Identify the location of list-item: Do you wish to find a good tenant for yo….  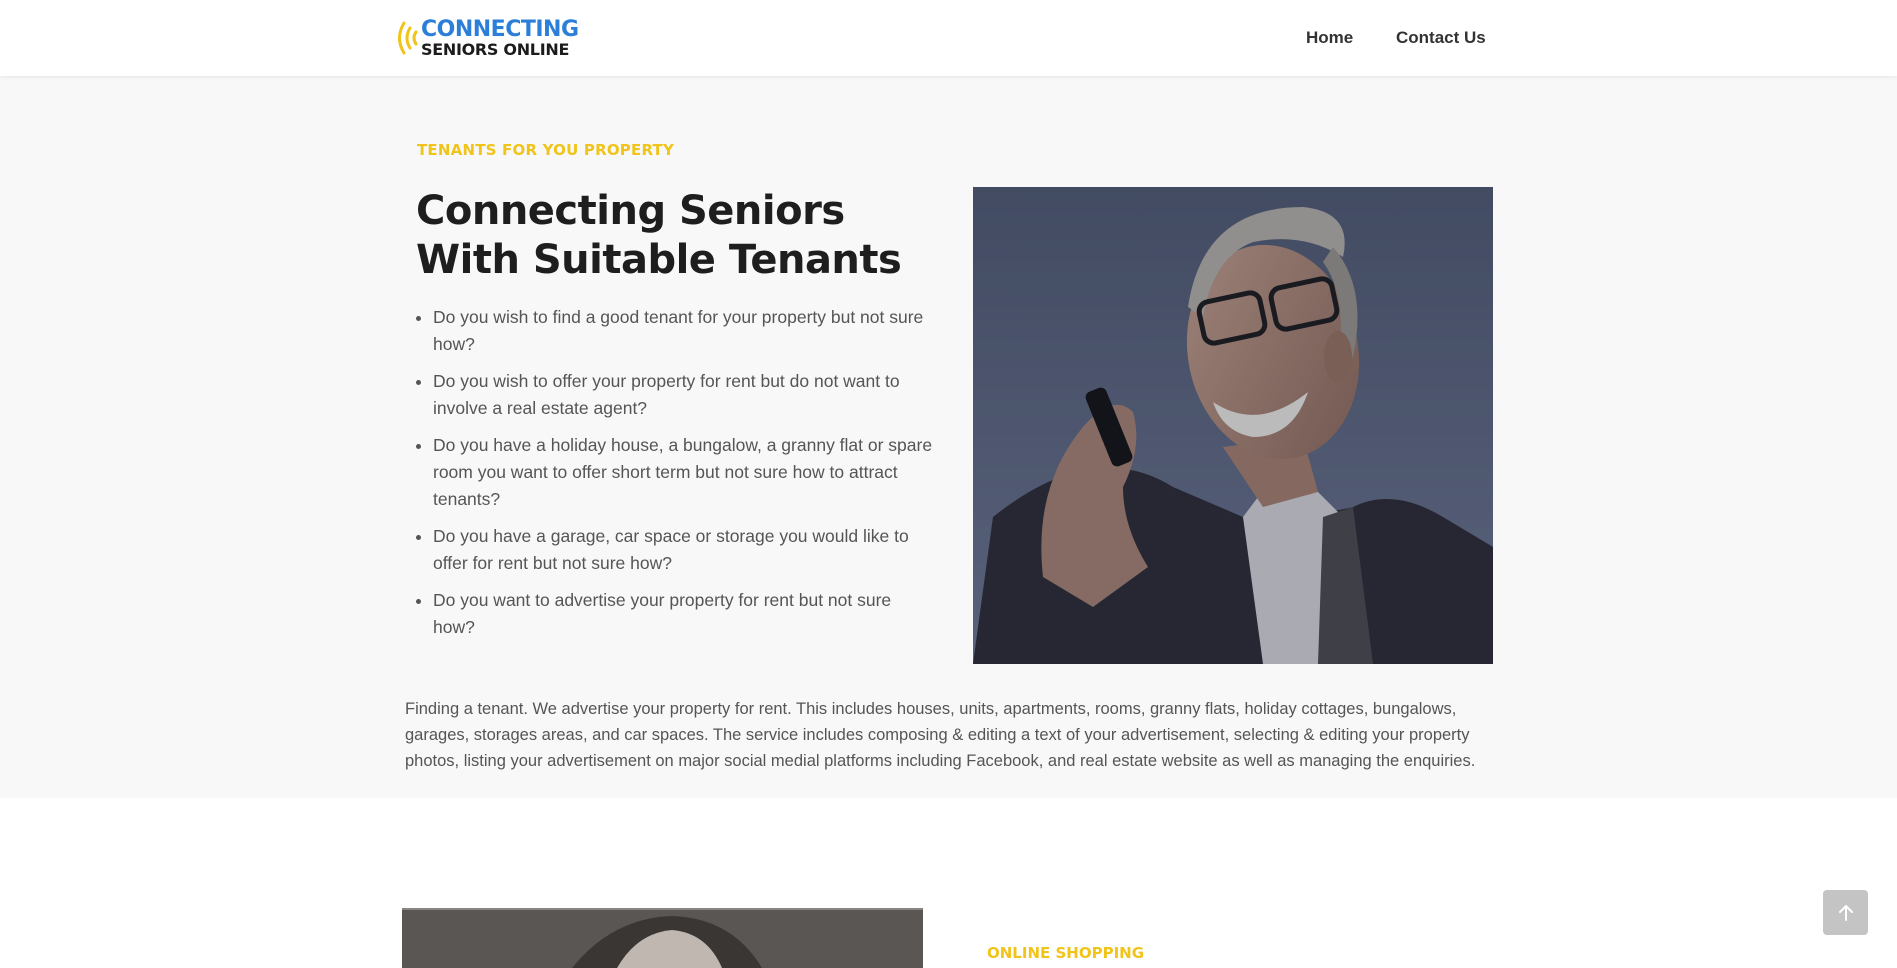
(683, 331).